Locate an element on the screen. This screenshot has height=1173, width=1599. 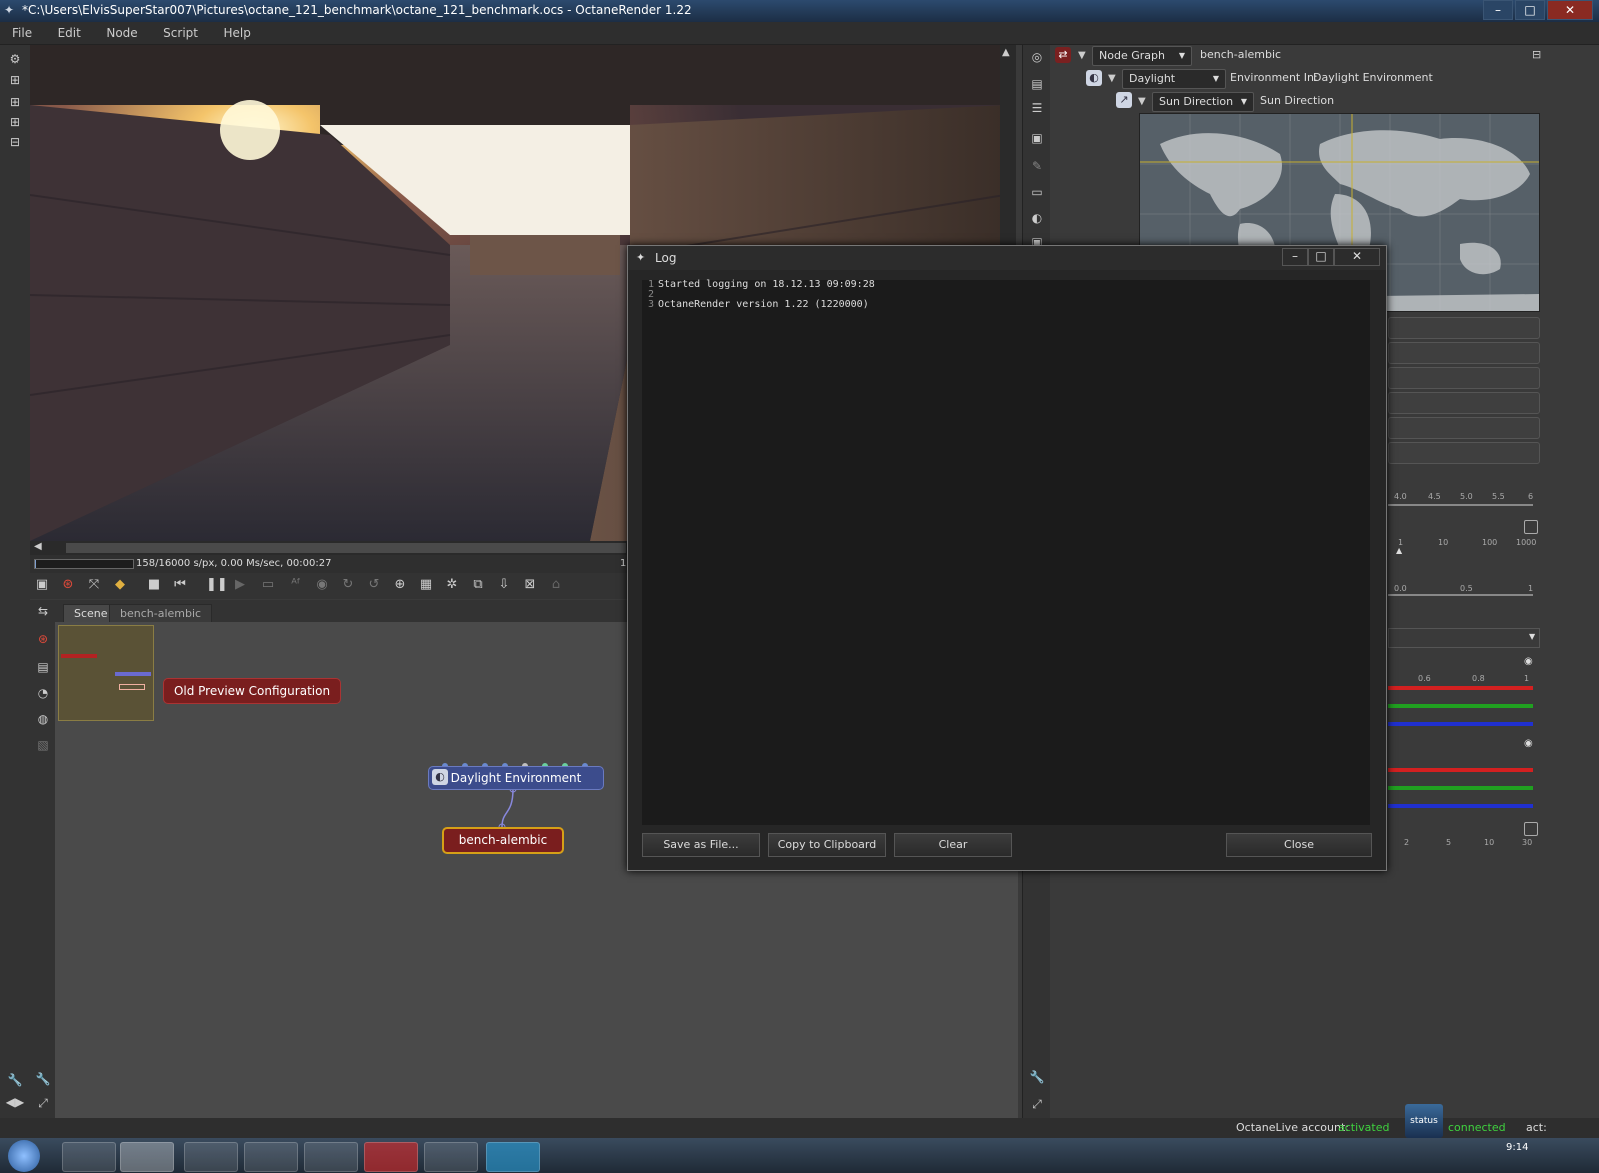
af-icon: ᴬᶠ is located at coordinates (296, 585).